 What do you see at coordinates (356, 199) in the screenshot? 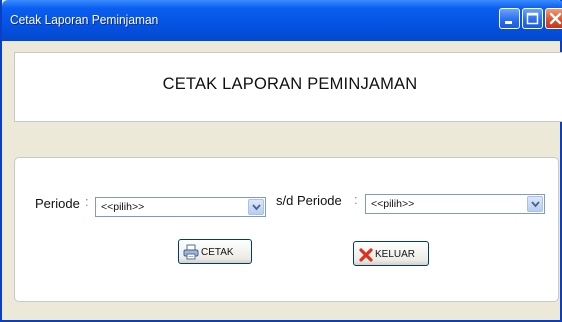
I see `end-period-colon: :` at bounding box center [356, 199].